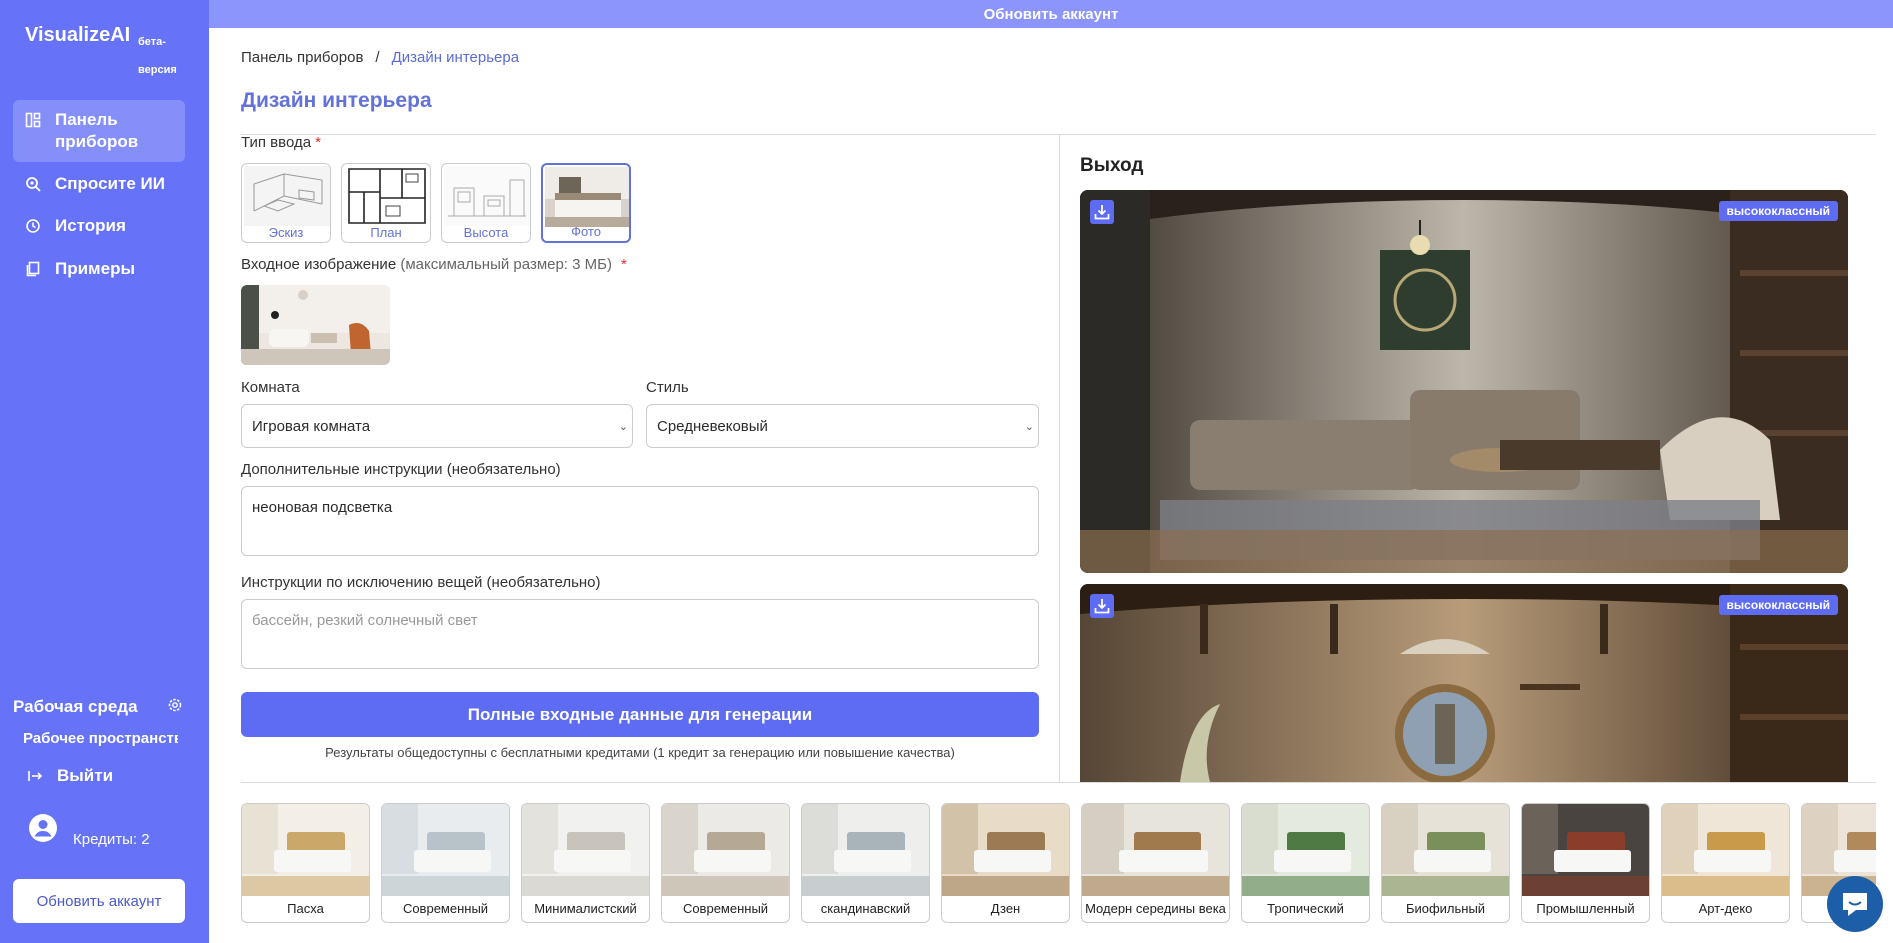 This screenshot has width=1893, height=943. What do you see at coordinates (302, 57) in the screenshot?
I see `breadcrumb-root: Панель приборов` at bounding box center [302, 57].